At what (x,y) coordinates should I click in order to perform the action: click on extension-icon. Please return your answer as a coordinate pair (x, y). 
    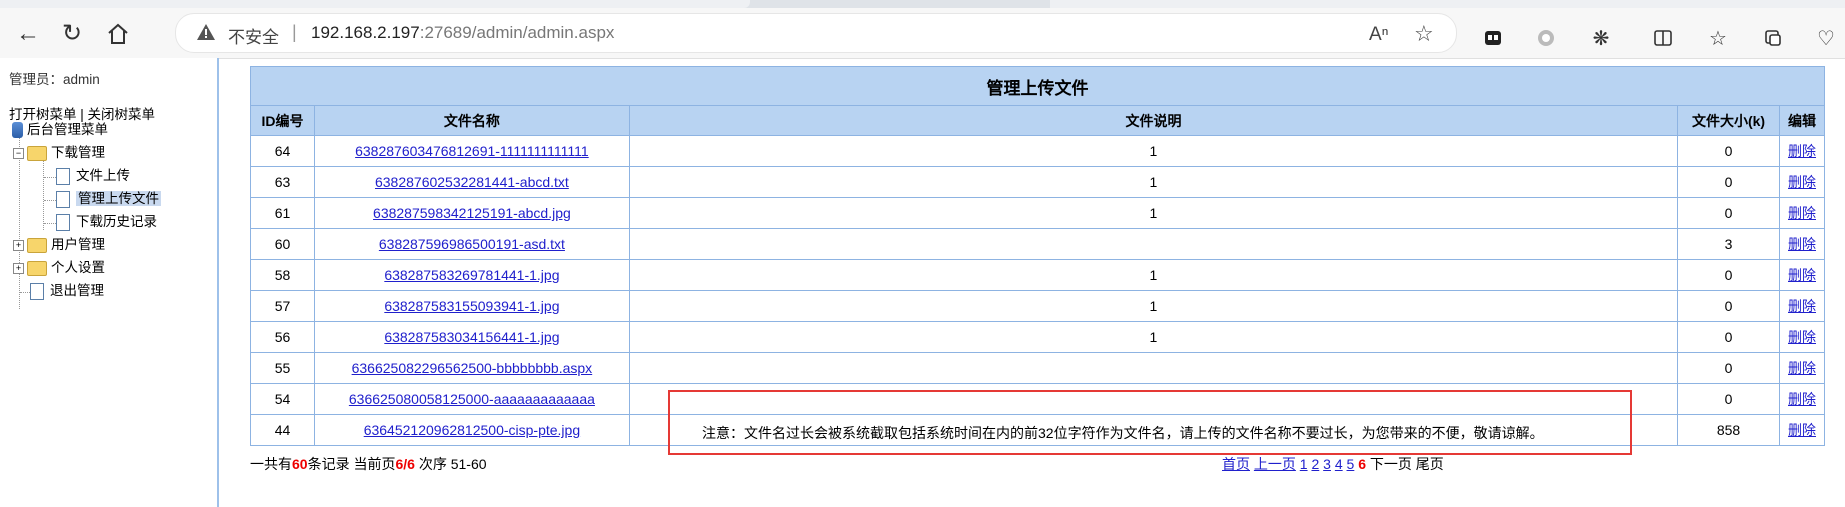
    Looking at the image, I should click on (1493, 39).